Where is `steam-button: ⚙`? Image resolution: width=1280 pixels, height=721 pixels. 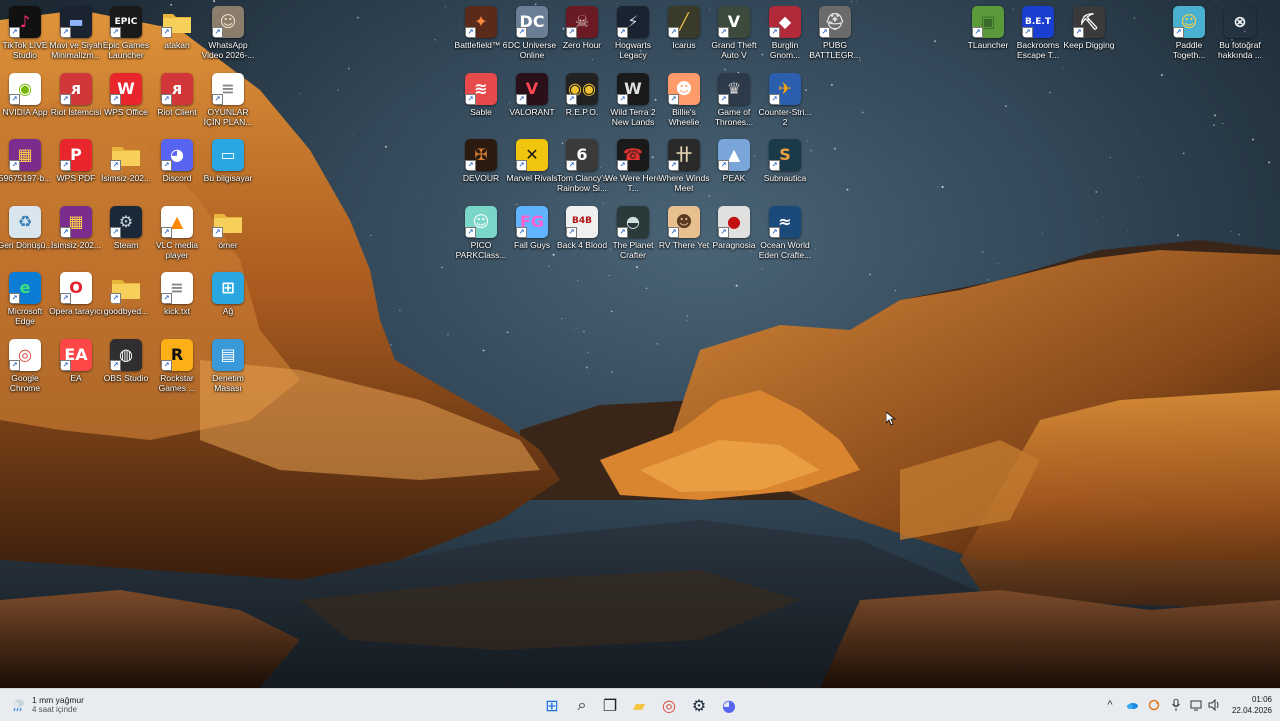
steam-button: ⚙ is located at coordinates (699, 705).